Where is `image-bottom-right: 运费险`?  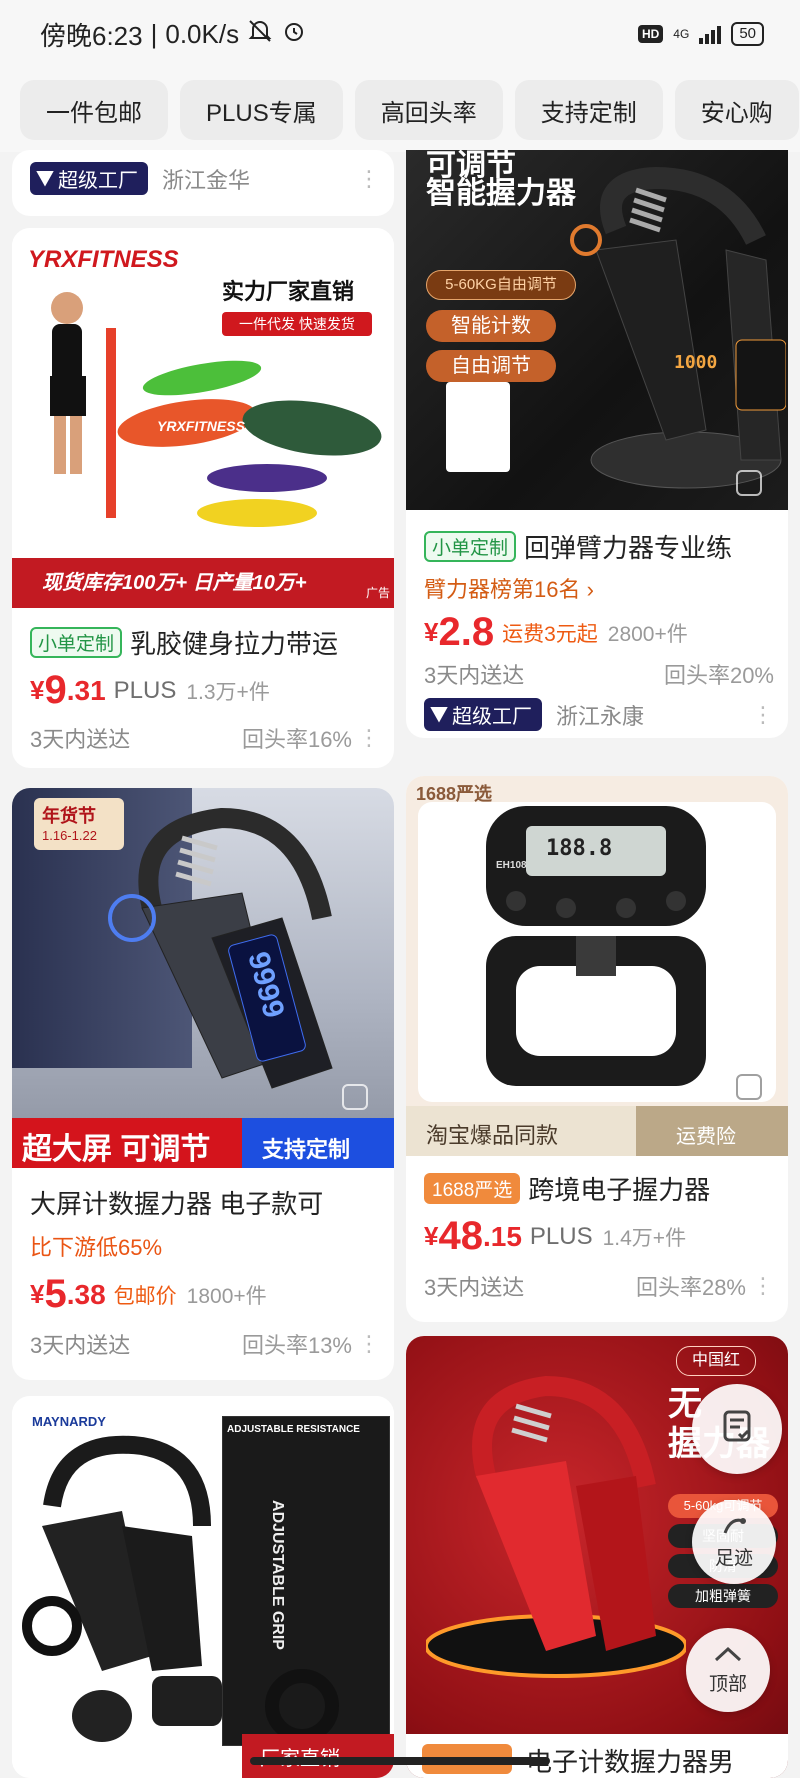
image-bottom-right: 运费险 is located at coordinates (706, 1137).